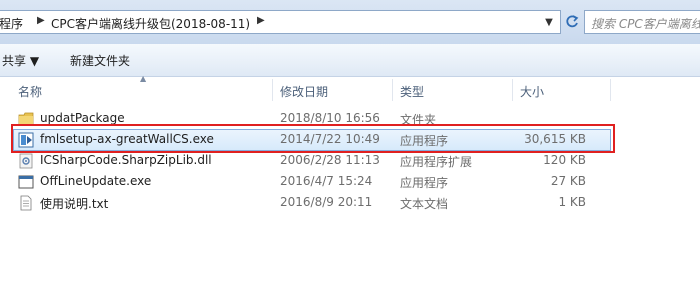 This screenshot has width=700, height=288. I want to click on file-row: 使用说明.txt 2016/8/9 20:11 文本文档 1 KB, so click(312, 203).